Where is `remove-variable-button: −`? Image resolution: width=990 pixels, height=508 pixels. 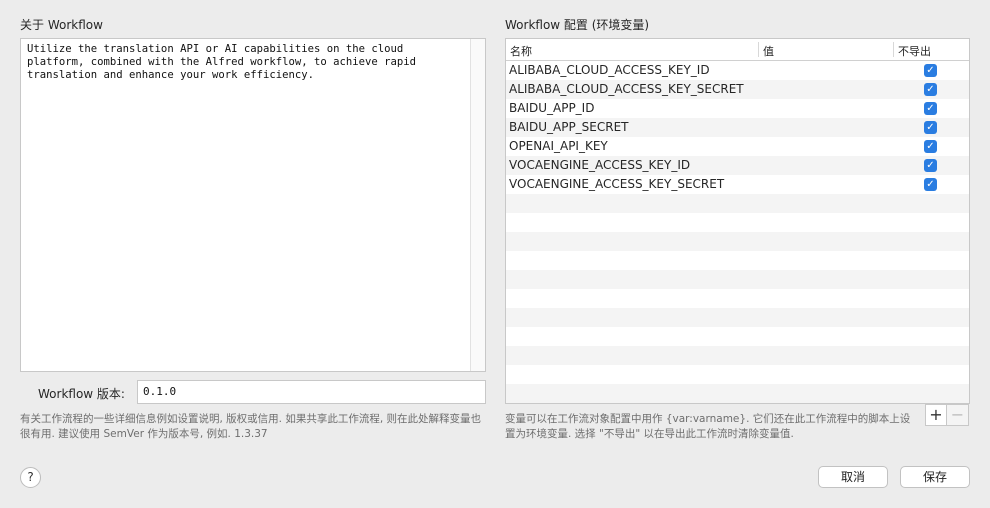
remove-variable-button: − is located at coordinates (958, 415).